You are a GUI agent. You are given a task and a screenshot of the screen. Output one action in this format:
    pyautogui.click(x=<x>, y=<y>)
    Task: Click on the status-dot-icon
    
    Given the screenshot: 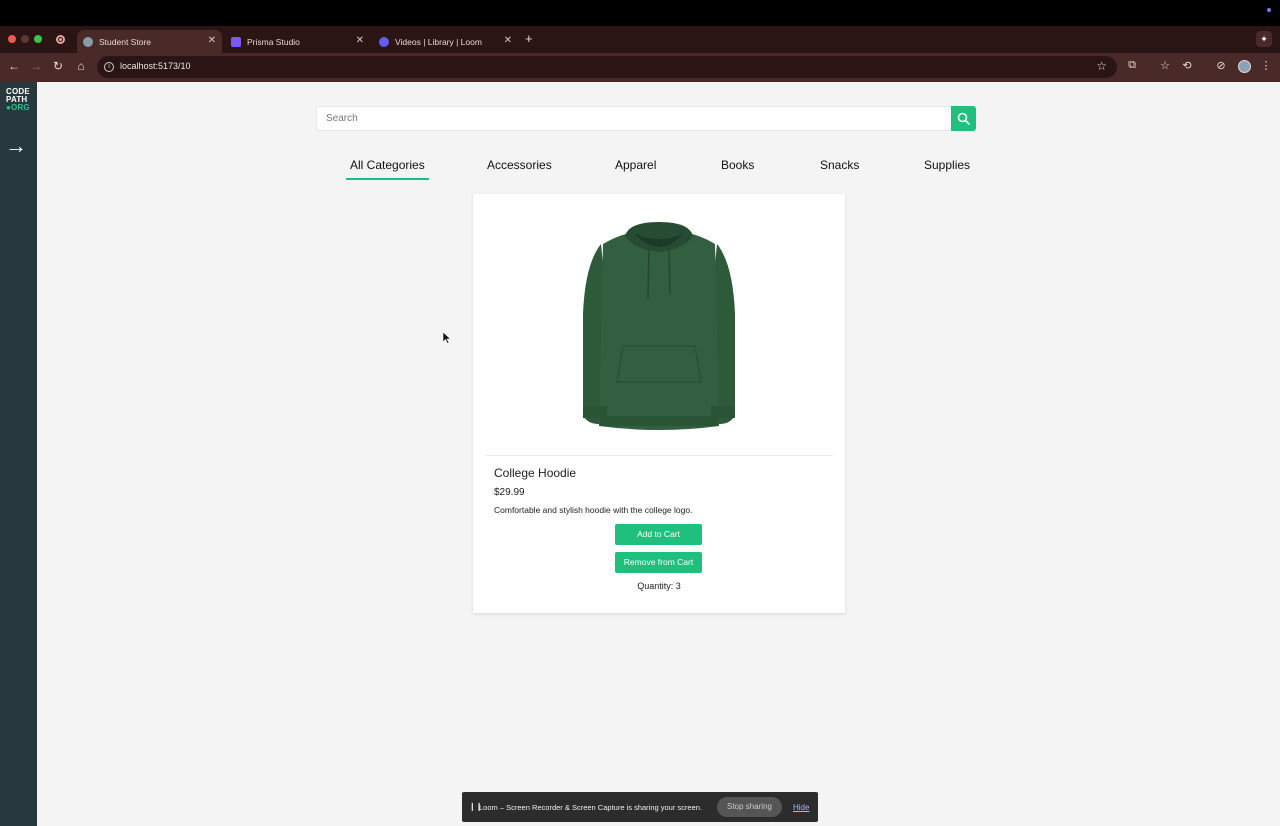 What is the action you would take?
    pyautogui.click(x=1269, y=10)
    